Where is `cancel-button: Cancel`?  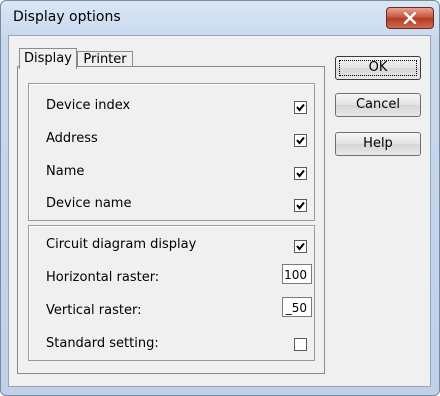 cancel-button: Cancel is located at coordinates (378, 105).